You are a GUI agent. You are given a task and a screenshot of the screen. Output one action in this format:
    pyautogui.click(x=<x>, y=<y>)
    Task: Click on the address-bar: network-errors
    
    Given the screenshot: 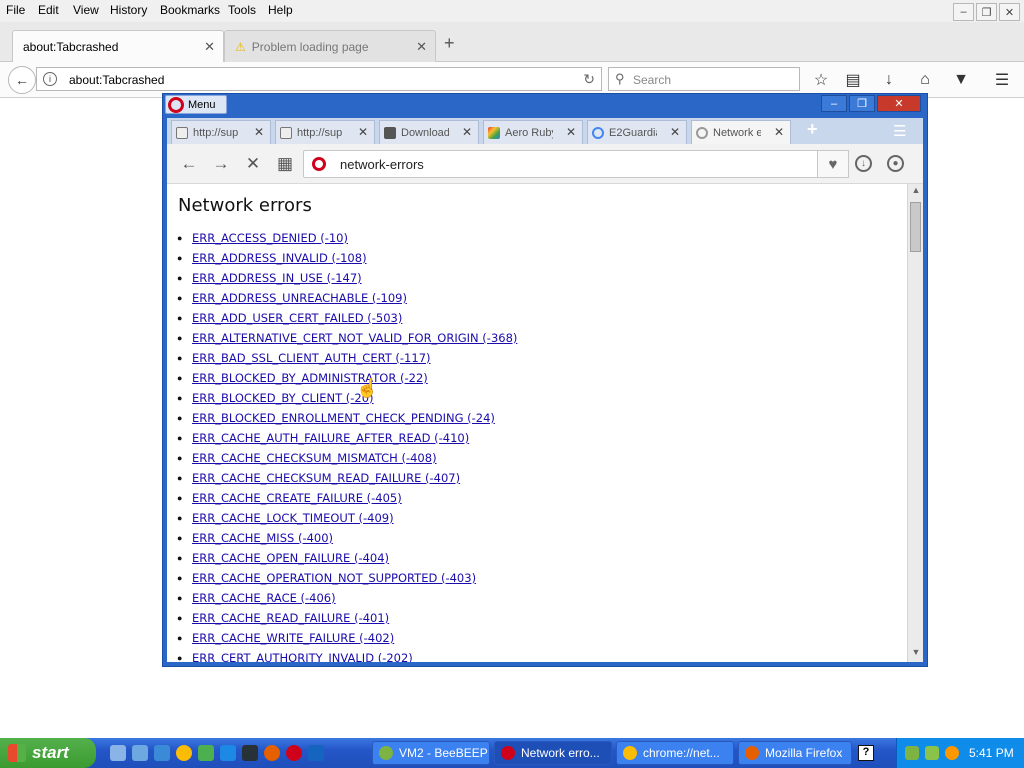 What is the action you would take?
    pyautogui.click(x=561, y=164)
    